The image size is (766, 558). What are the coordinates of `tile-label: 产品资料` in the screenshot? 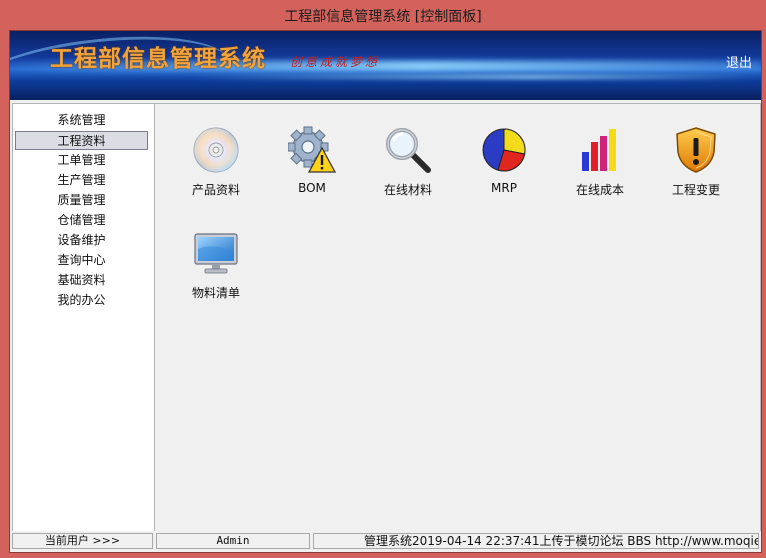 It's located at (215, 190).